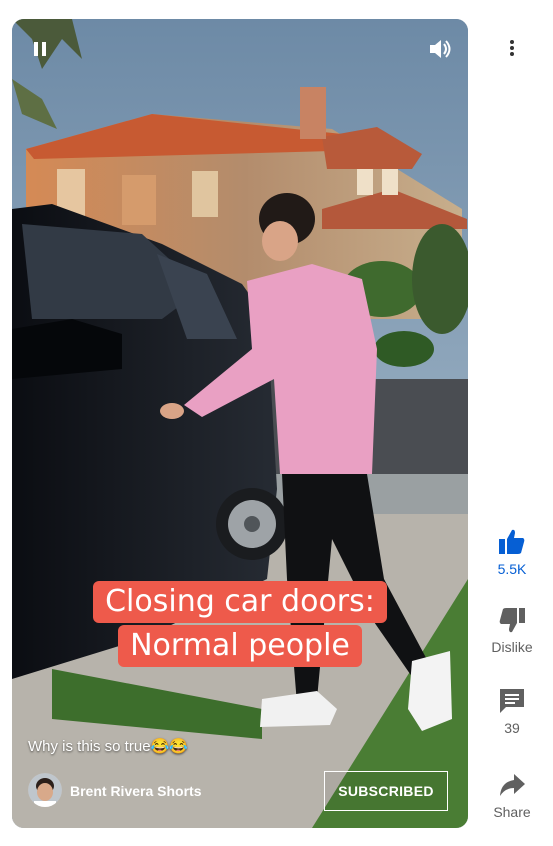 Image resolution: width=553 pixels, height=846 pixels. I want to click on pause-button, so click(40, 49).